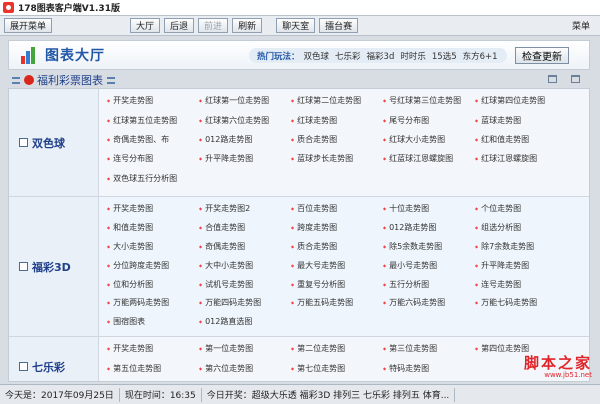 This screenshot has height=404, width=600. What do you see at coordinates (519, 227) in the screenshot?
I see `chart-link: 组选分析图` at bounding box center [519, 227].